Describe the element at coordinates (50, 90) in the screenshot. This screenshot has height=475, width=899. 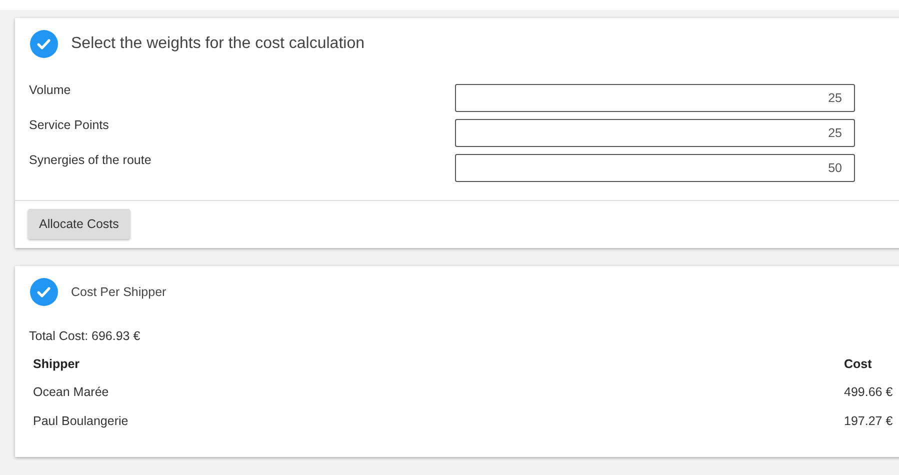
I see `field-label: Volume` at that location.